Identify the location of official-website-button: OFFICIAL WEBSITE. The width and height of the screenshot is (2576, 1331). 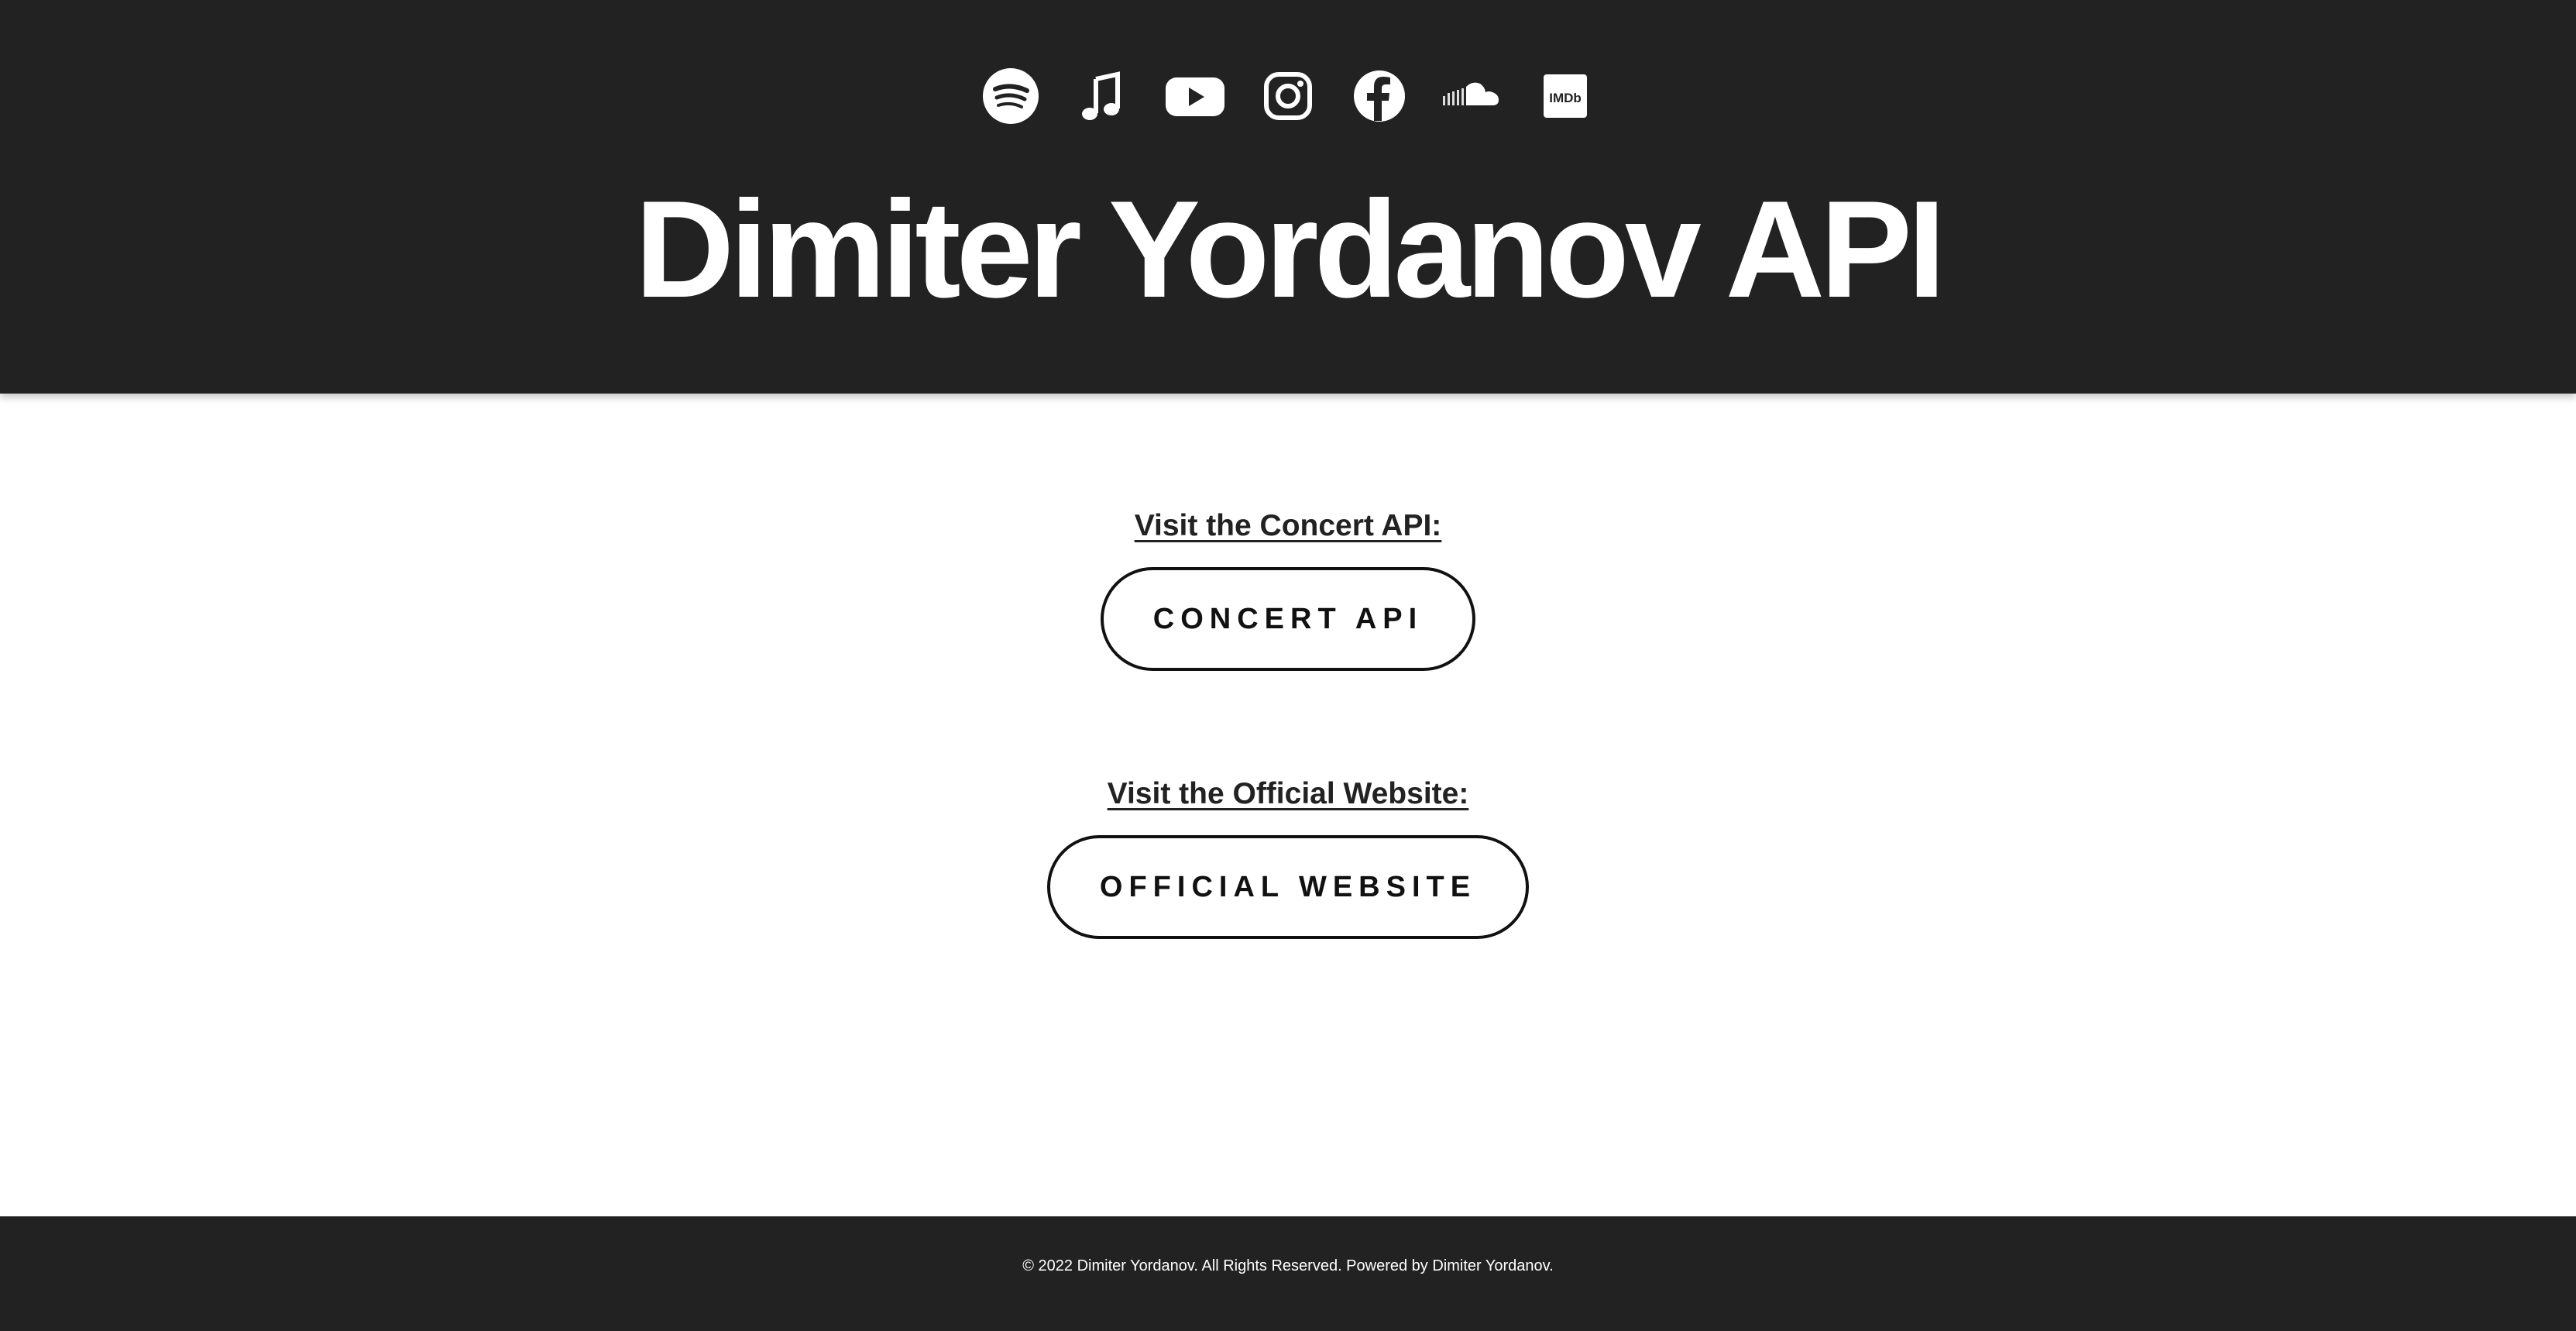
(1288, 887).